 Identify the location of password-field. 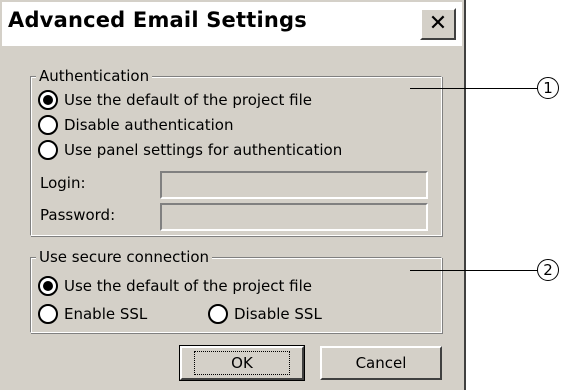
(294, 217).